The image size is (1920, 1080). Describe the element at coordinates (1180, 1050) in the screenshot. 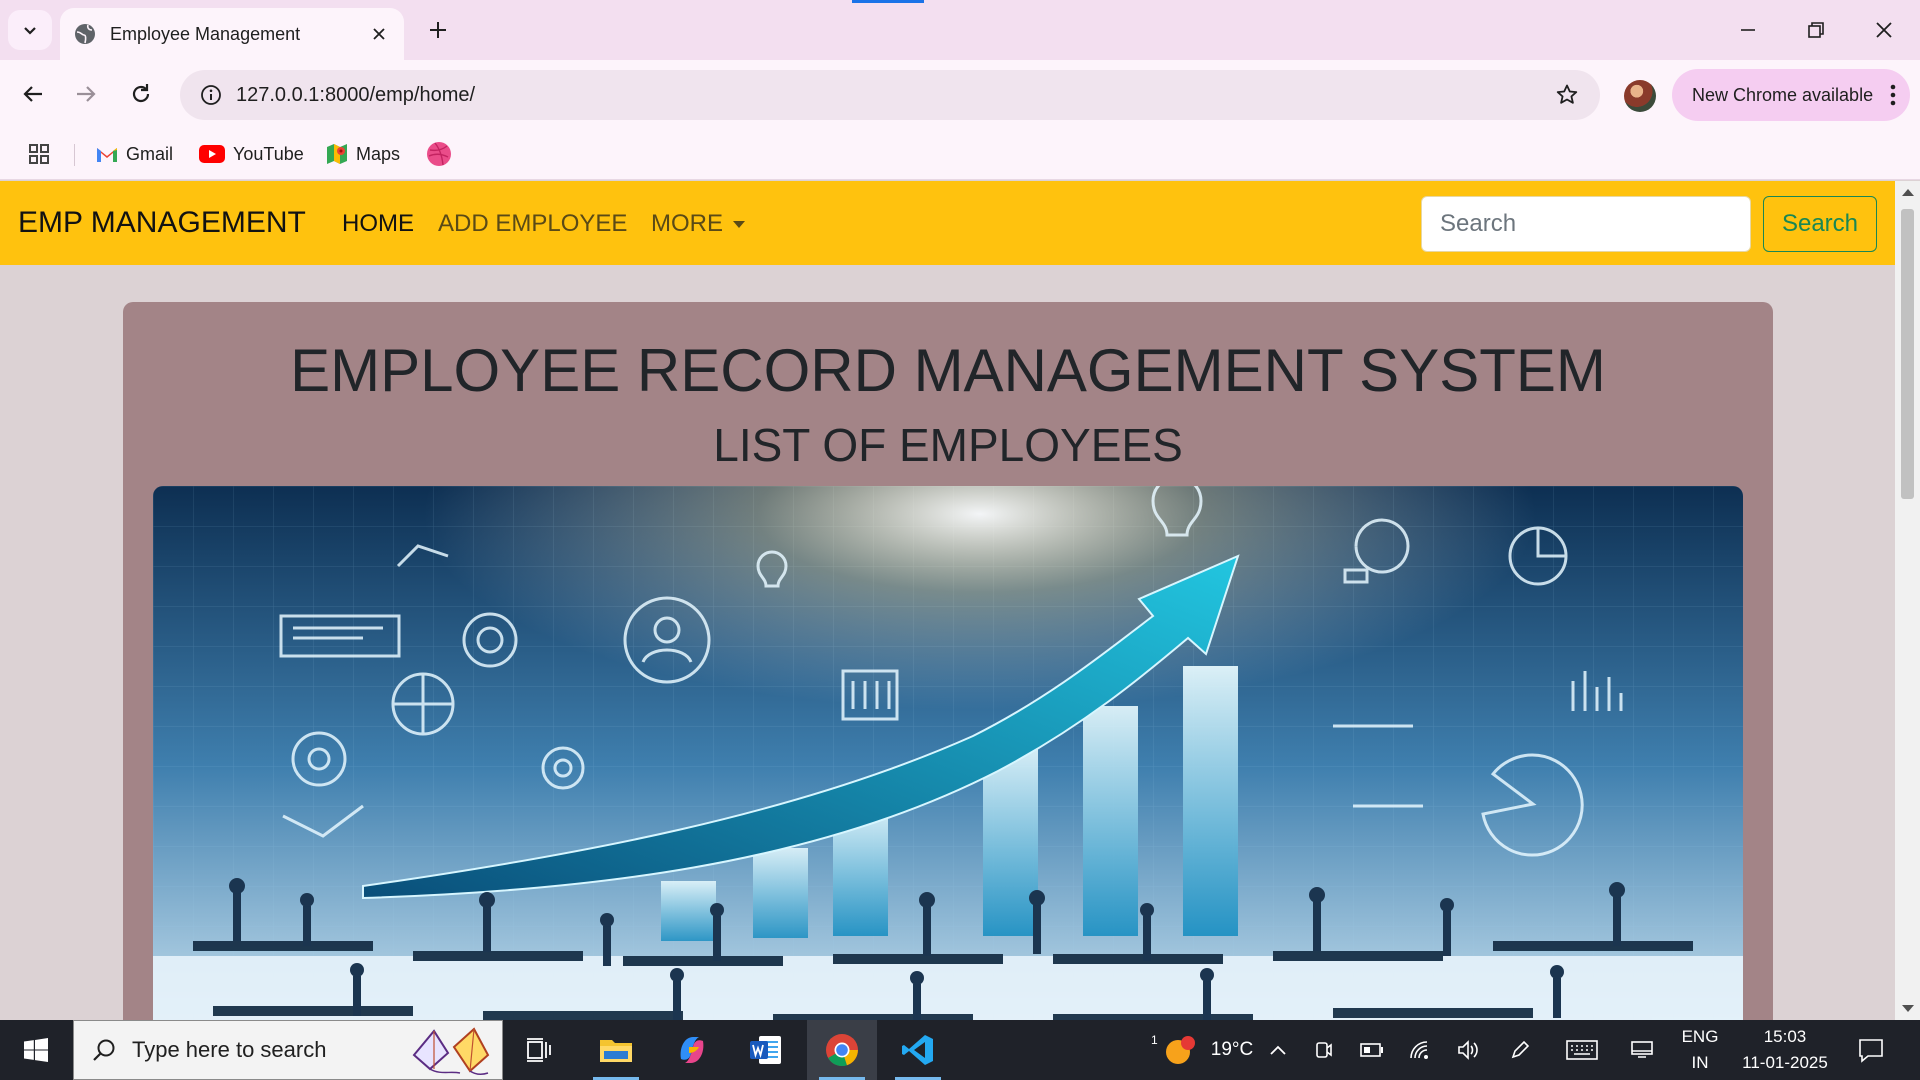

I see `sun-icon` at that location.